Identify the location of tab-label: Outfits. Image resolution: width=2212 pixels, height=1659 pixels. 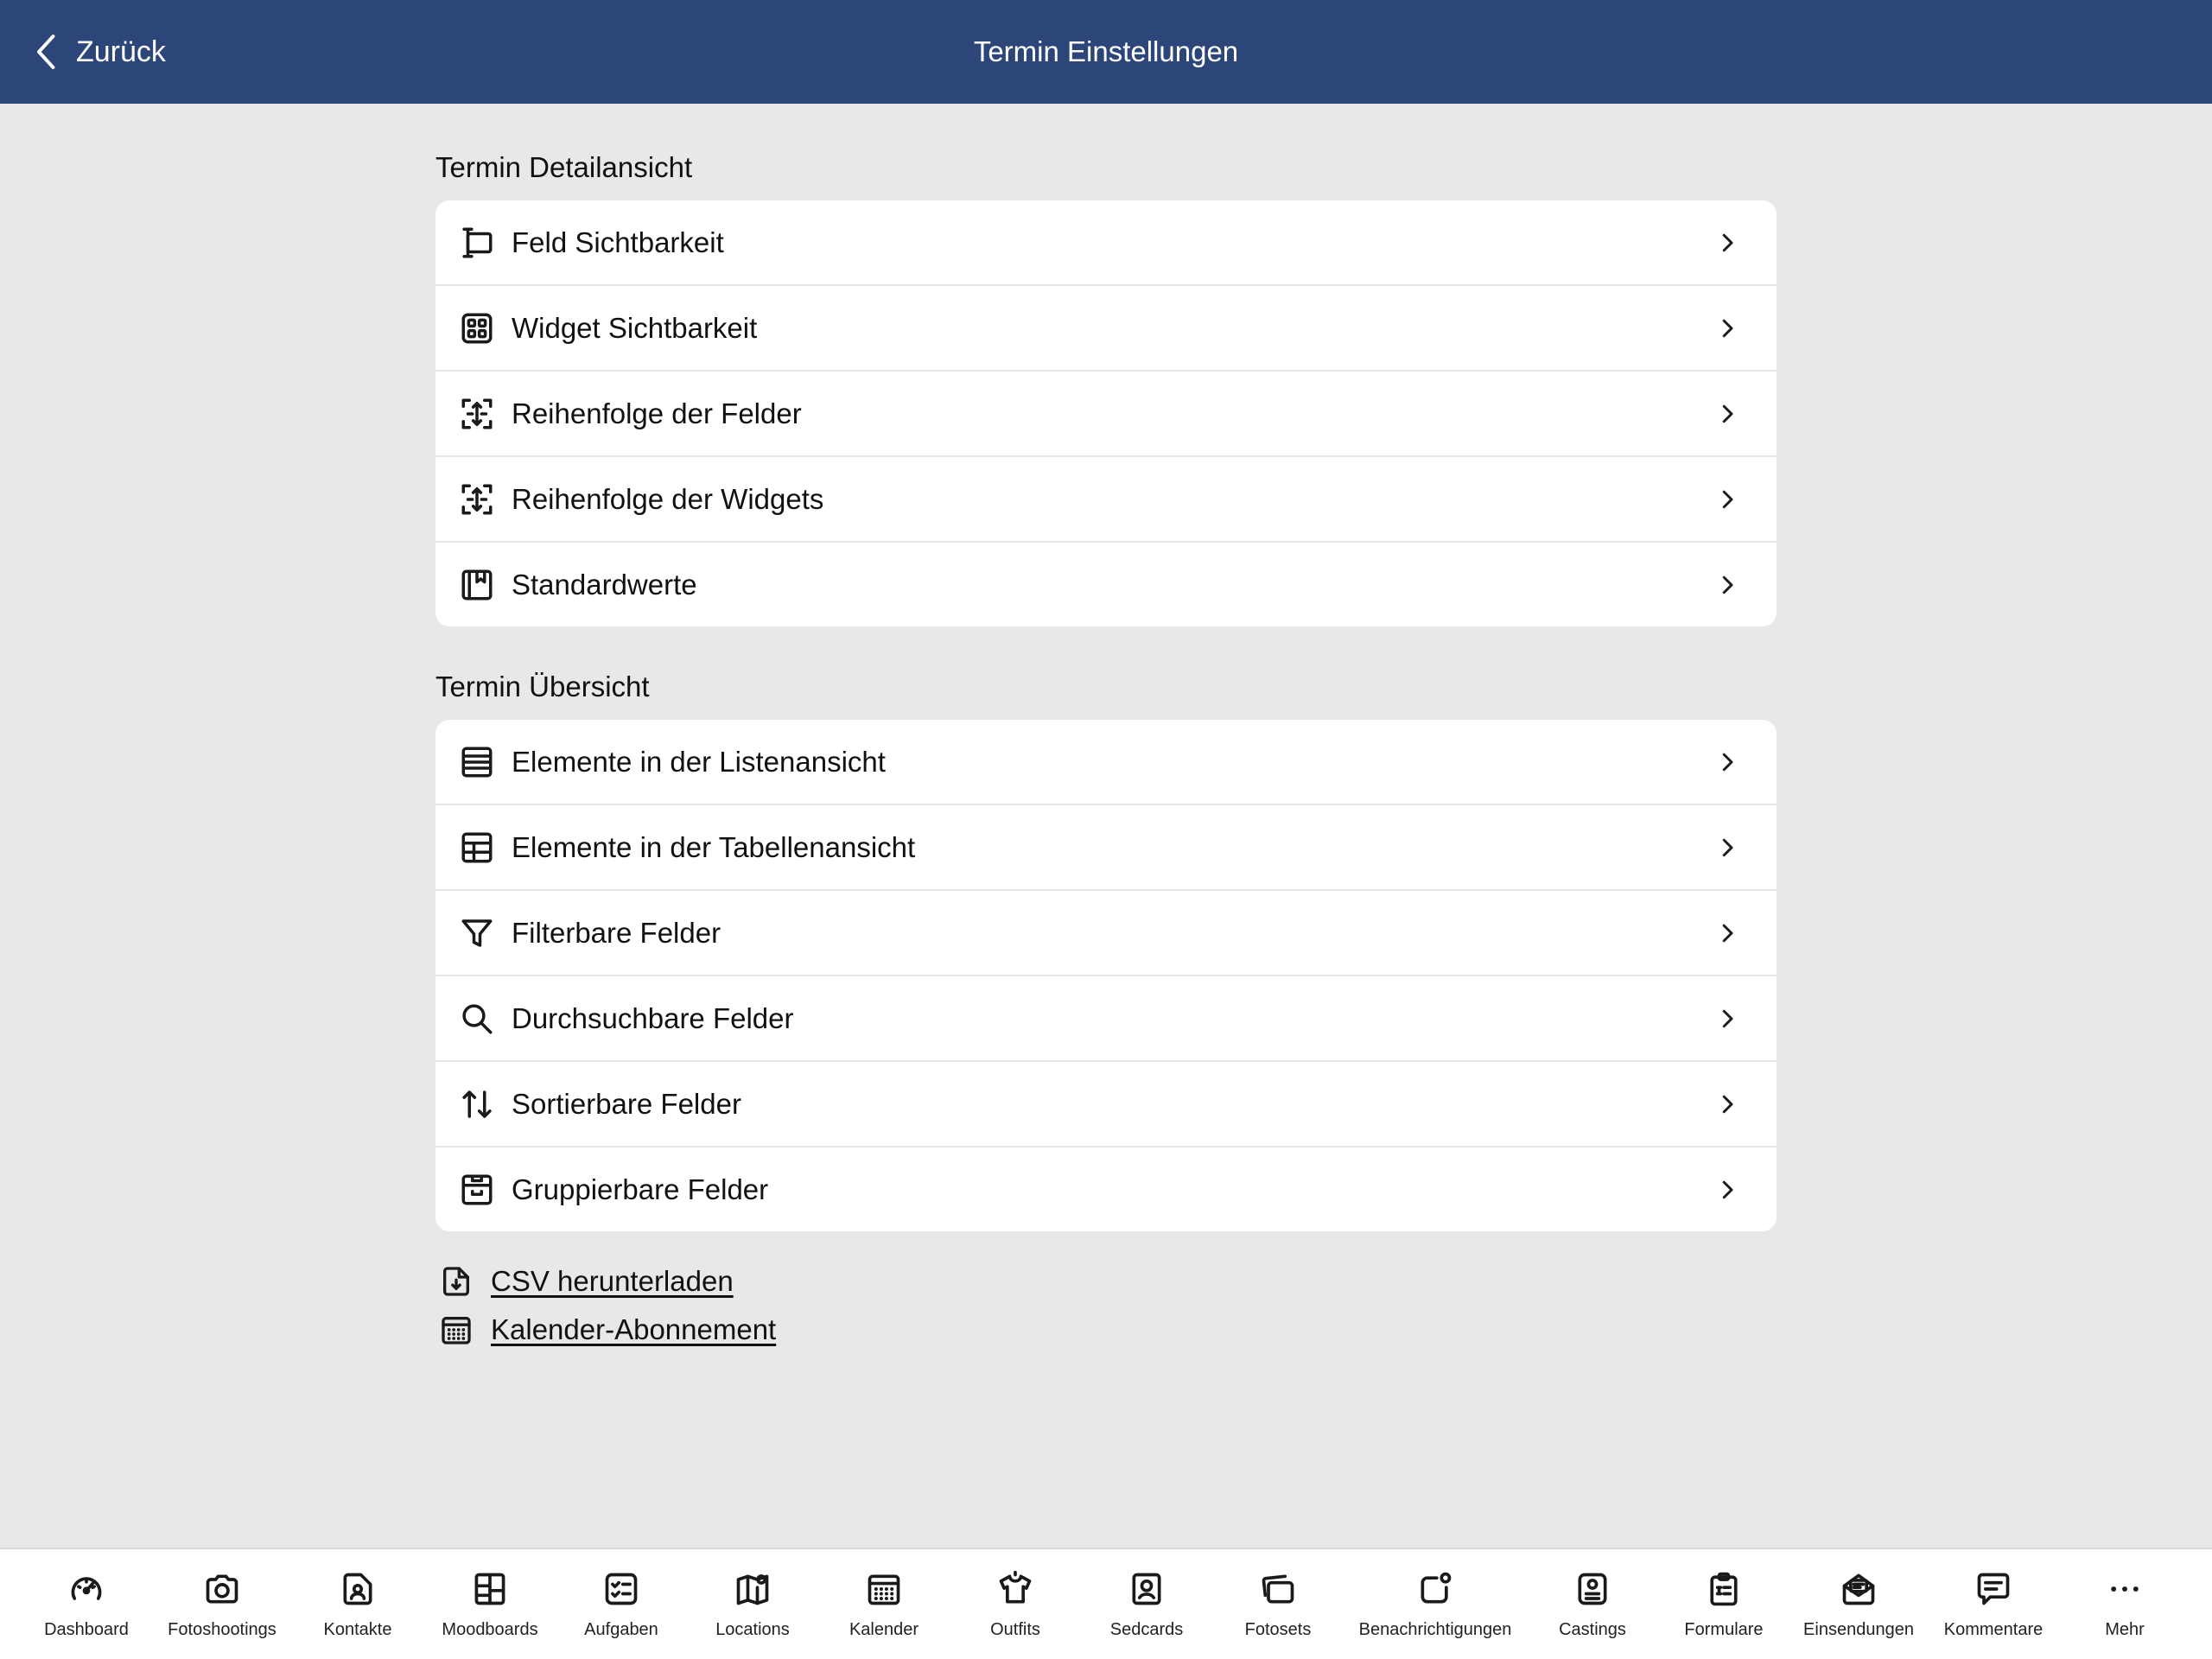
(1015, 1629).